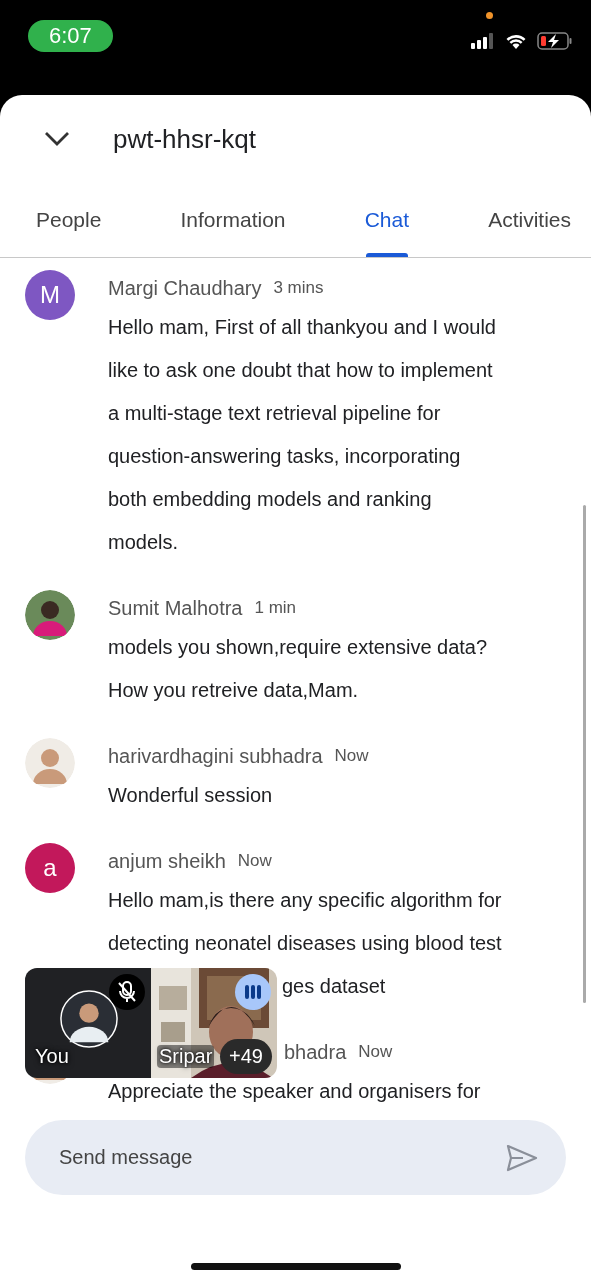  Describe the element at coordinates (253, 992) in the screenshot. I see `audio-level-icon` at that location.